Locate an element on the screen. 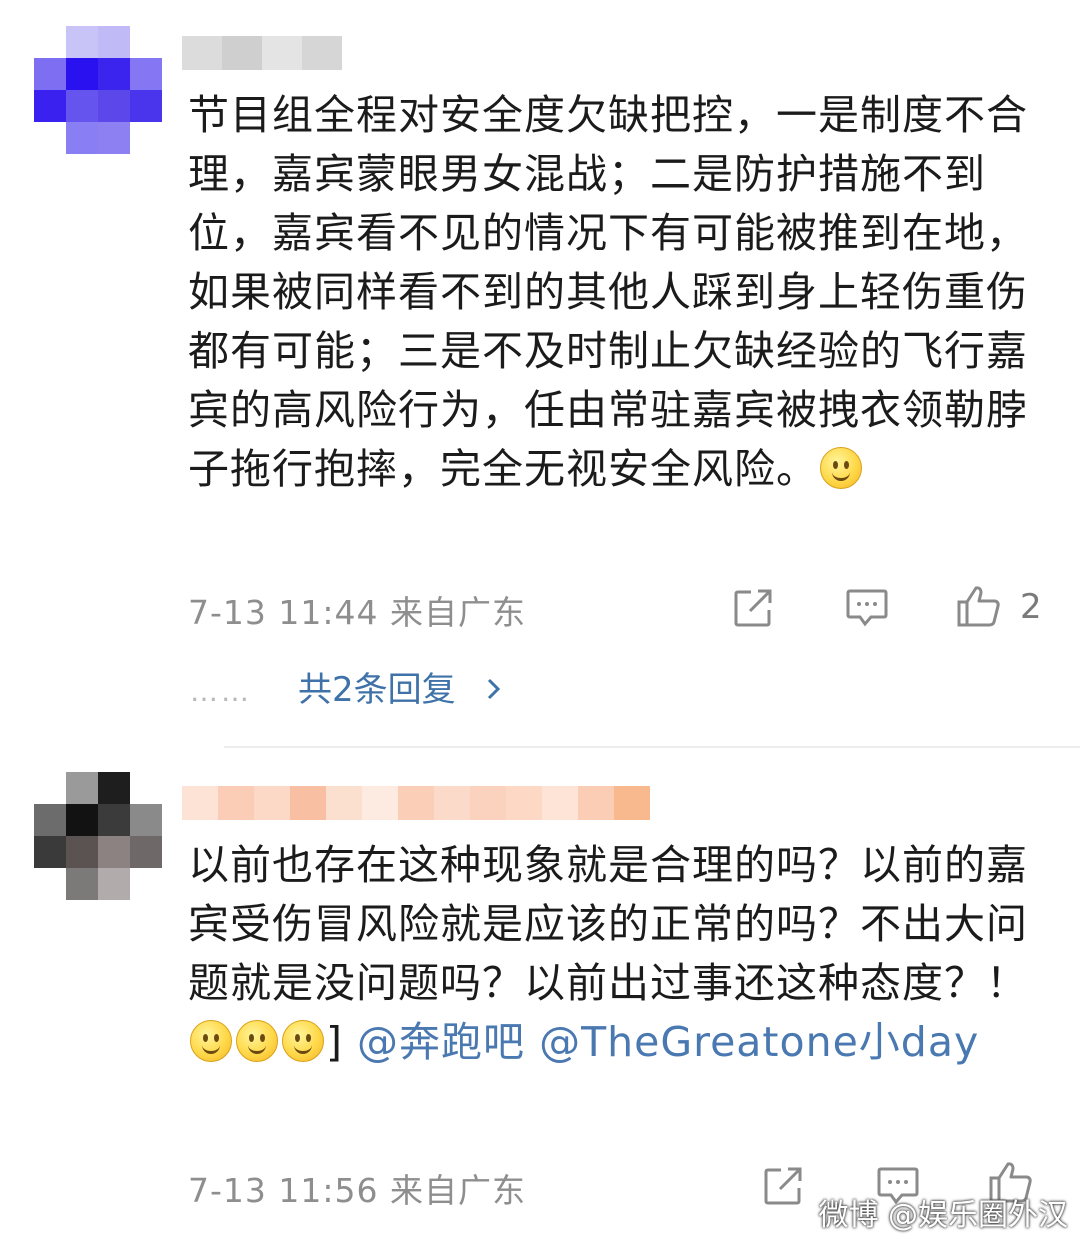 The width and height of the screenshot is (1080, 1242). like-icon is located at coordinates (979, 606).